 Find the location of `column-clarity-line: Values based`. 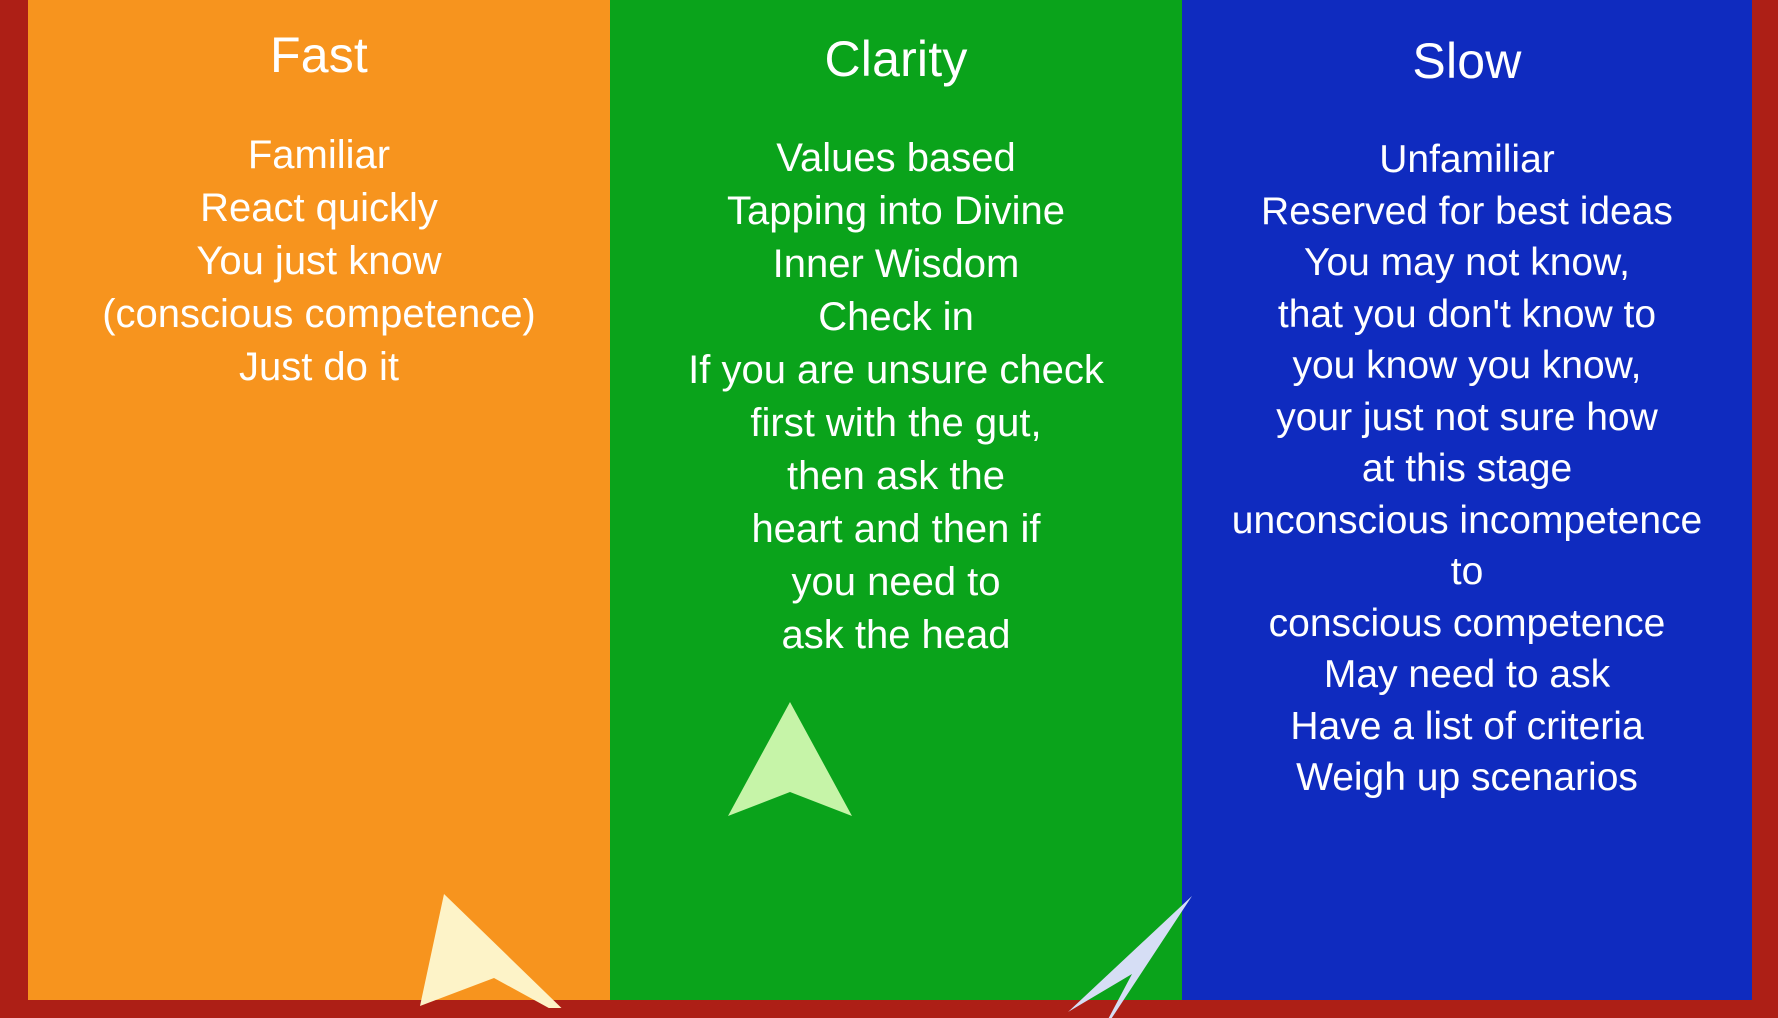

column-clarity-line: Values based is located at coordinates (896, 158).